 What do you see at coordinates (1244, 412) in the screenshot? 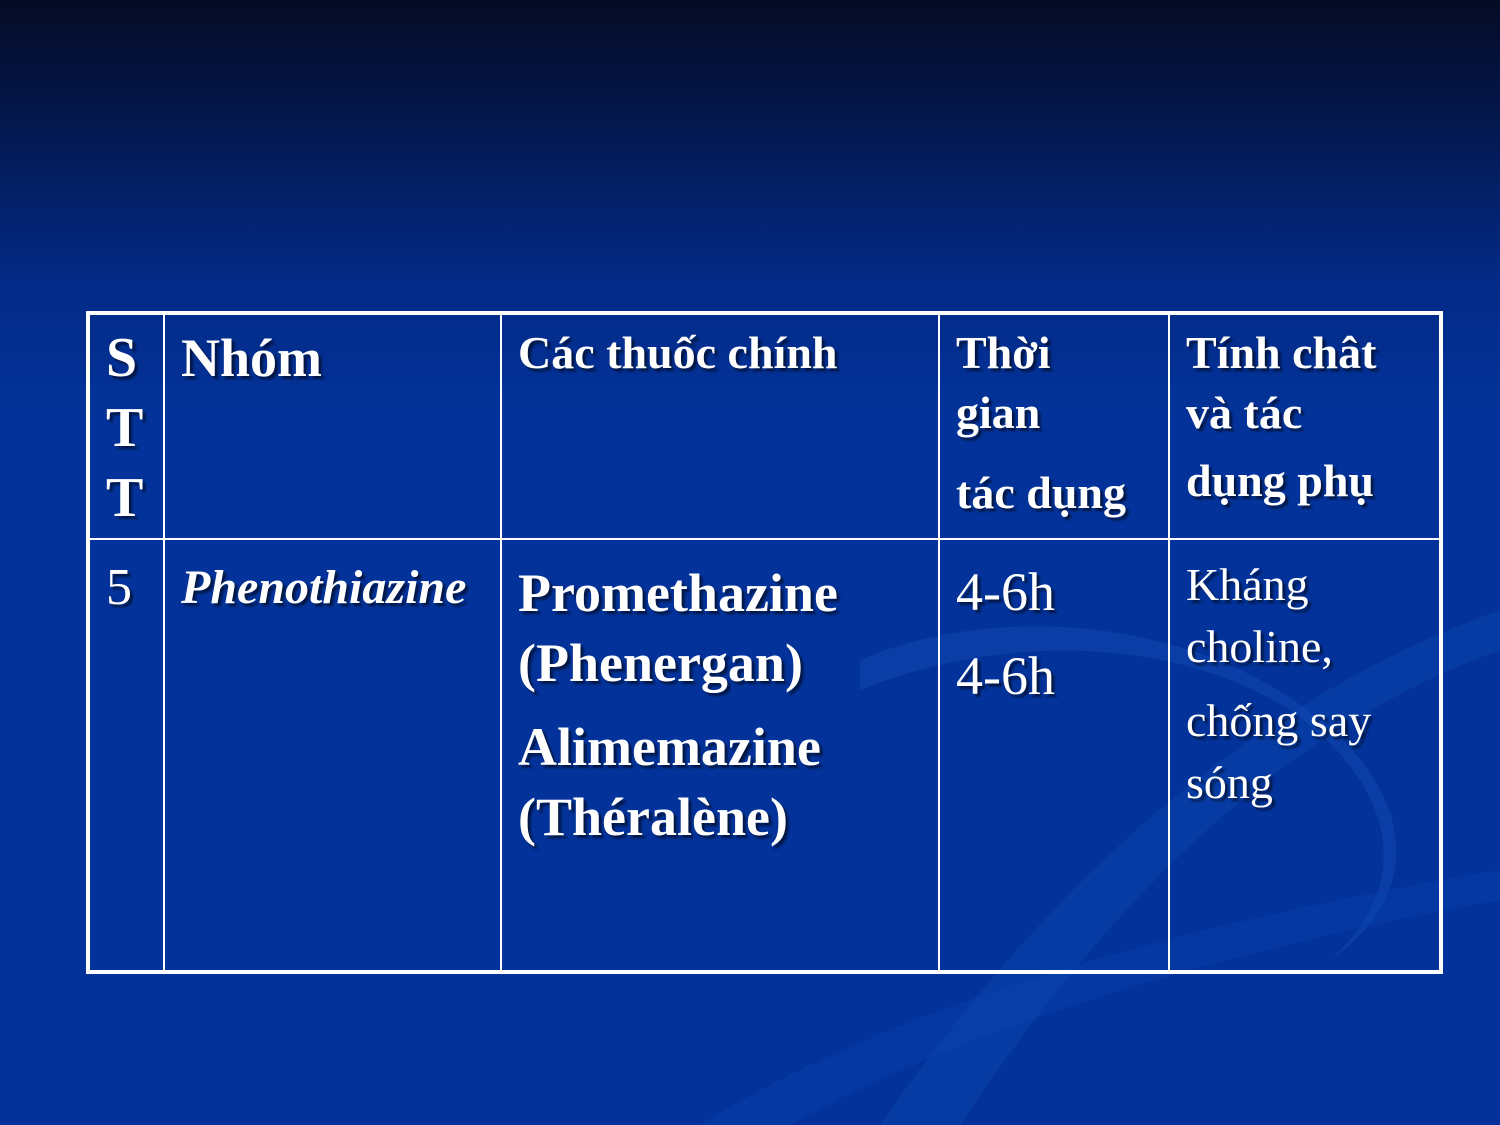
I see `header-properties-line: và tác` at bounding box center [1244, 412].